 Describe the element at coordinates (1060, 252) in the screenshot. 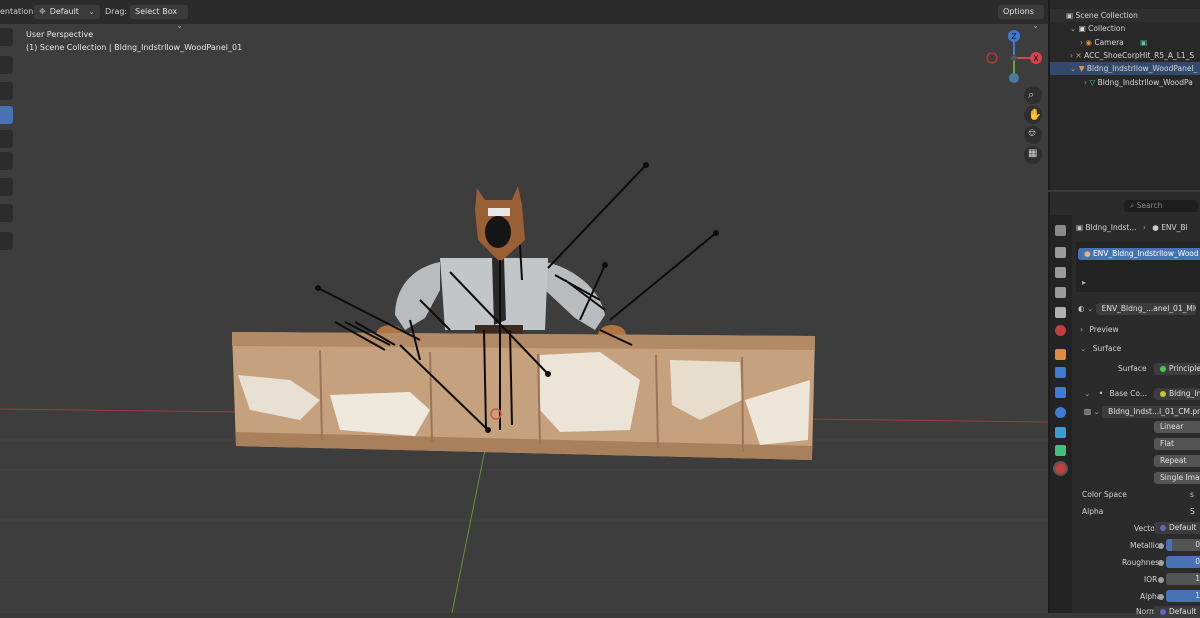

I see `render-tab-icon` at that location.